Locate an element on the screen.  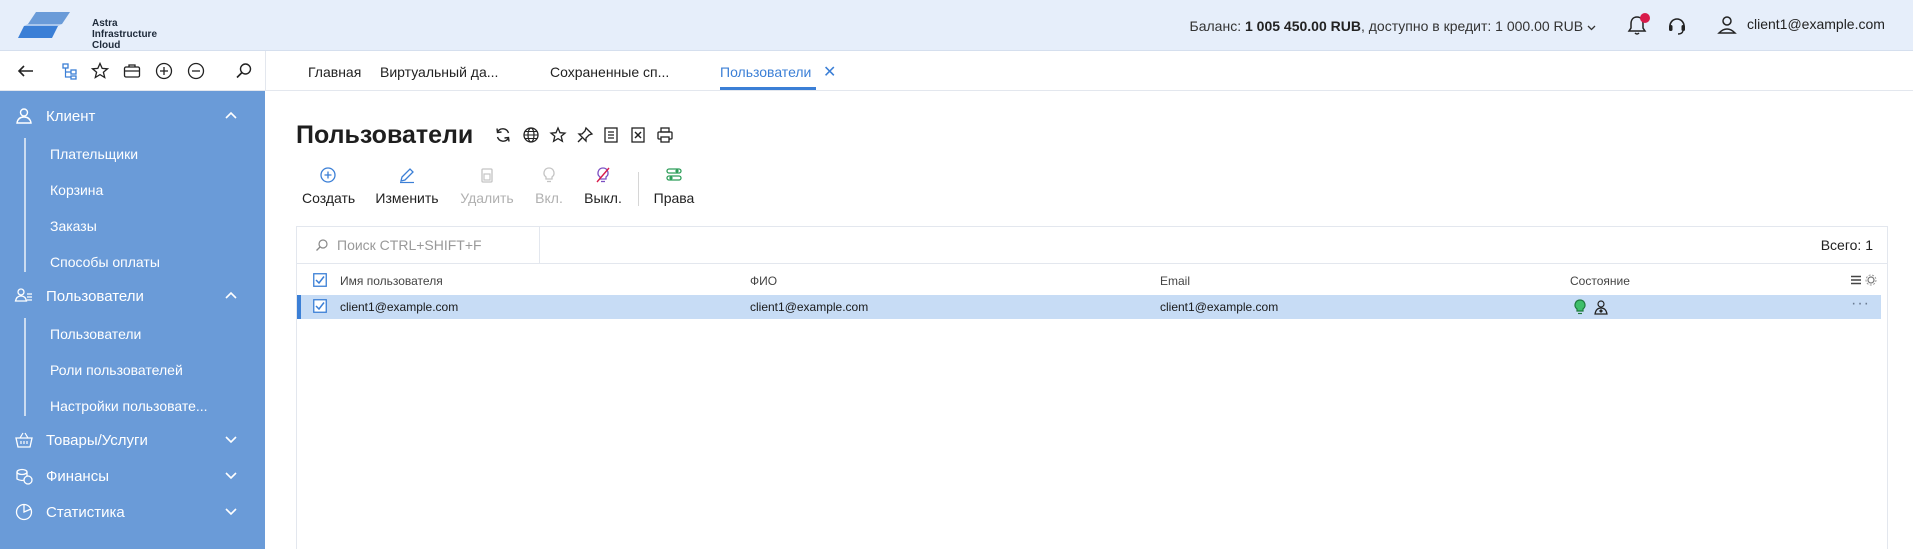
cell-fio: client1@example.com is located at coordinates (809, 307).